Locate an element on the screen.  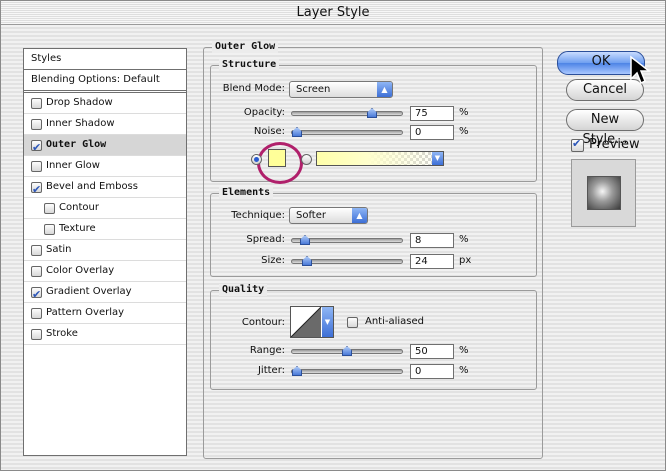
style-item-label: Stroke is located at coordinates (62, 333).